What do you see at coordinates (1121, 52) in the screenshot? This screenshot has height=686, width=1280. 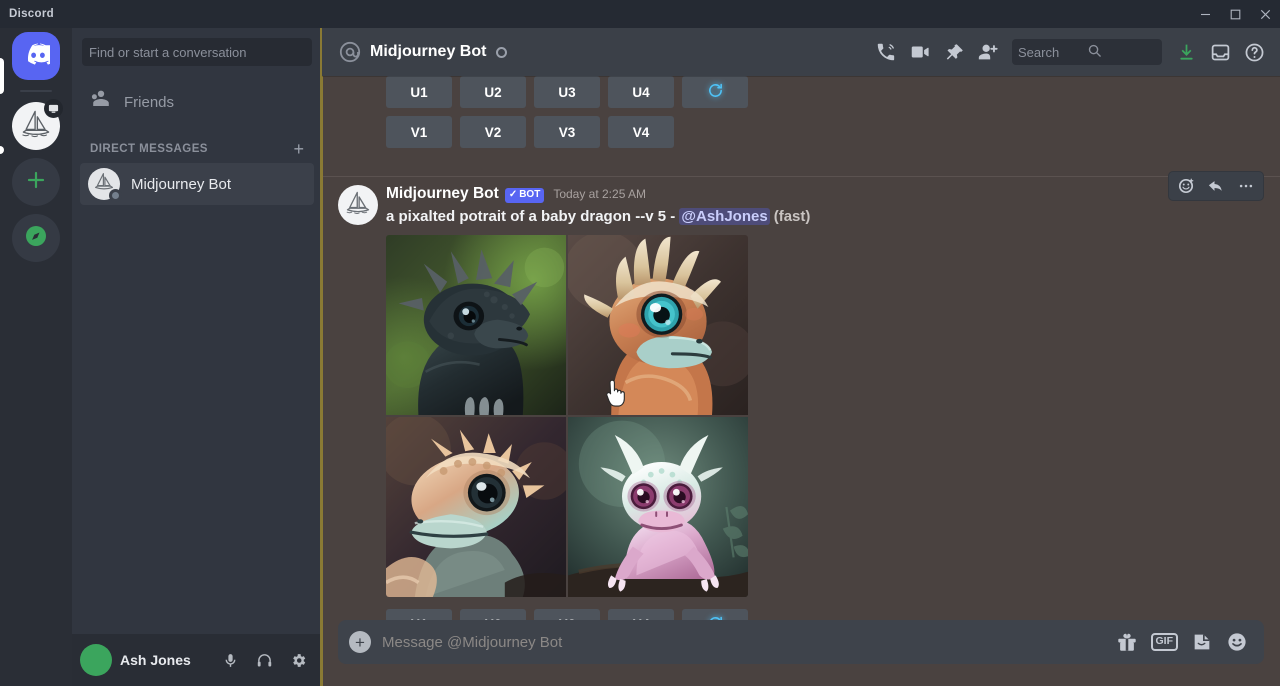 I see `search-icon` at bounding box center [1121, 52].